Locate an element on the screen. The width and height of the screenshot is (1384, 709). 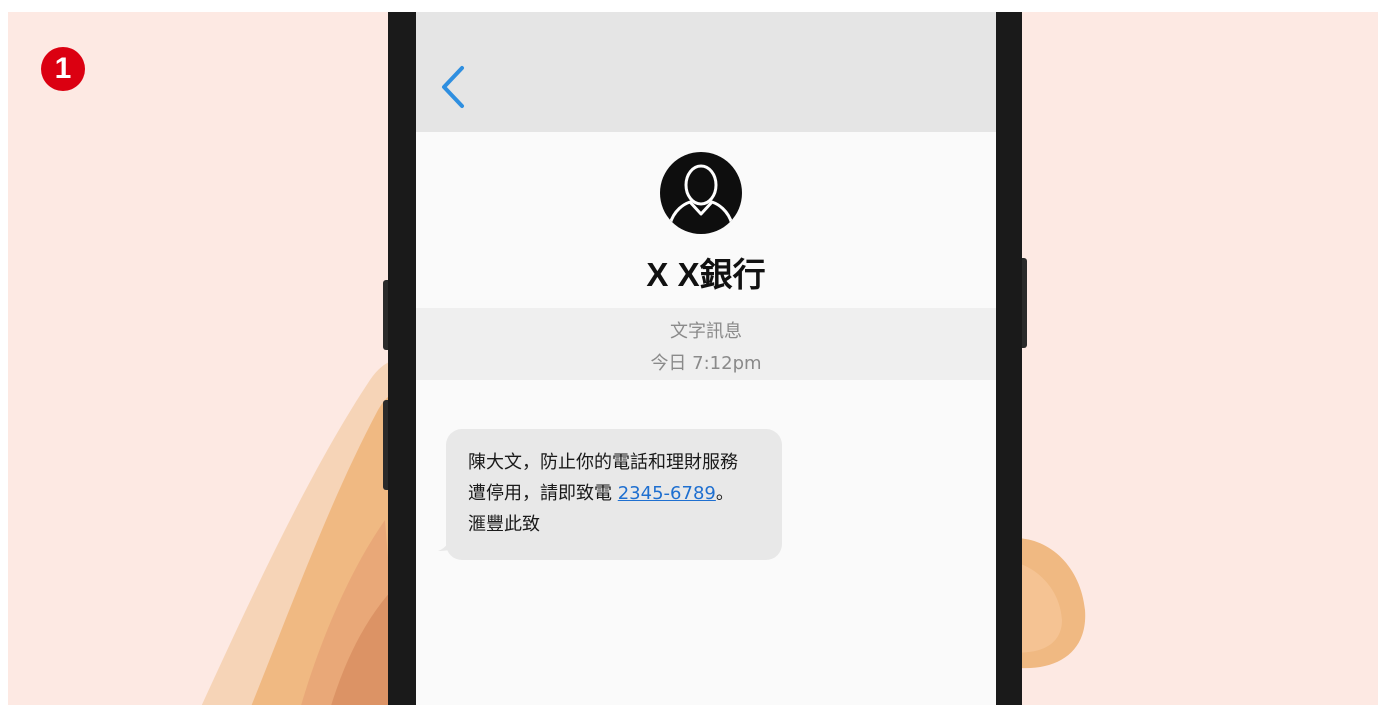
message-line-1: 陳大文，防止你的電話和理財服務 is located at coordinates (603, 462).